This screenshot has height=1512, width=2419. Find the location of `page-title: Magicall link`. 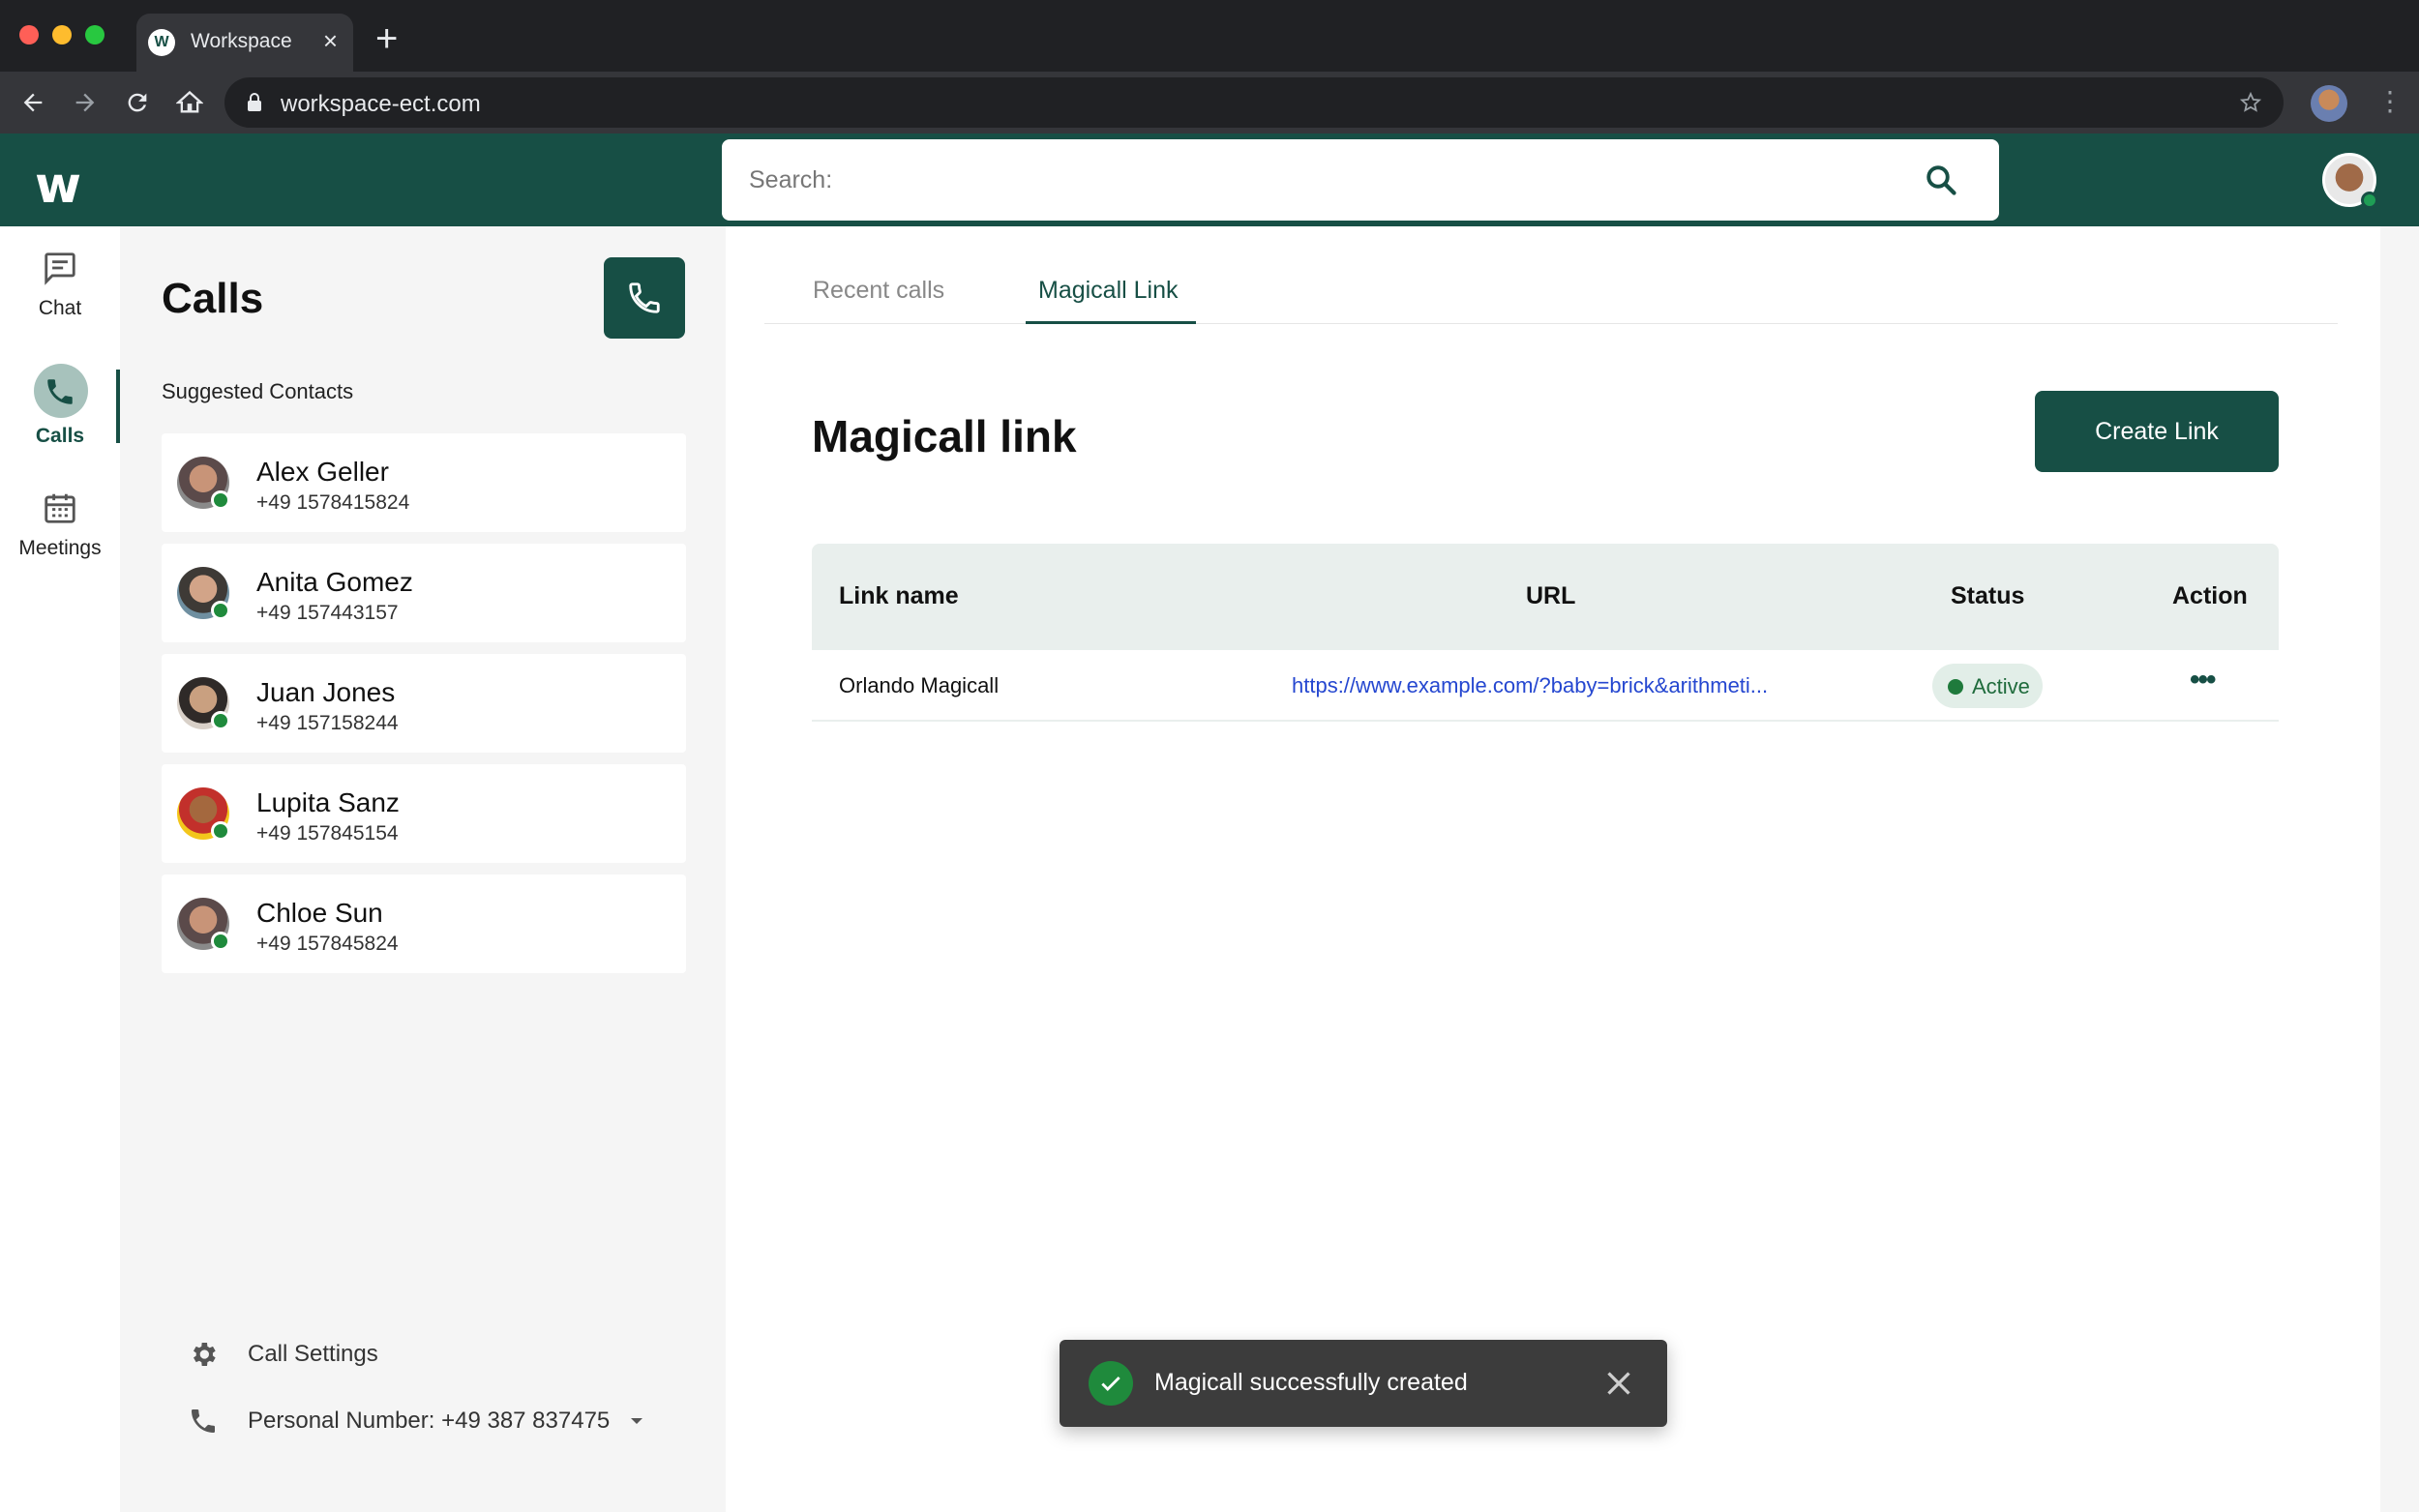

page-title: Magicall link is located at coordinates (945, 436).